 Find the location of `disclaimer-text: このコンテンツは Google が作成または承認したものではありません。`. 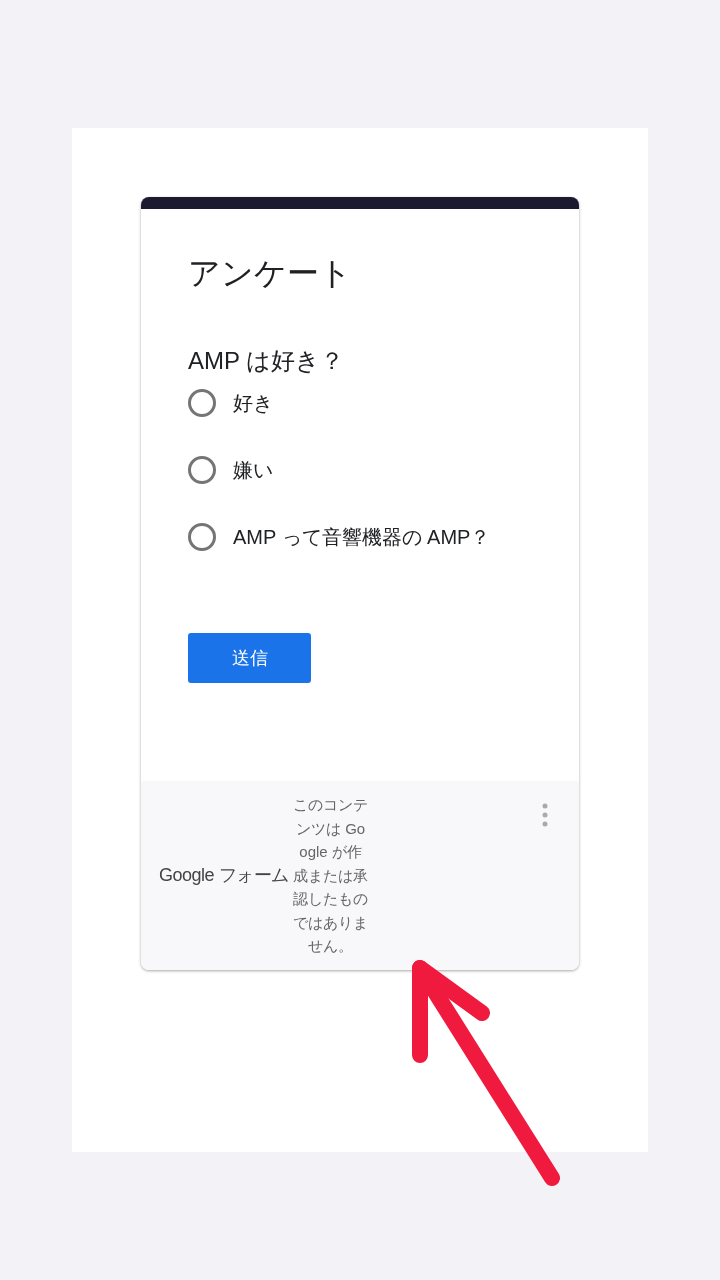

disclaimer-text: このコンテンツは Google が作成または承認したものではありません。 is located at coordinates (330, 876).